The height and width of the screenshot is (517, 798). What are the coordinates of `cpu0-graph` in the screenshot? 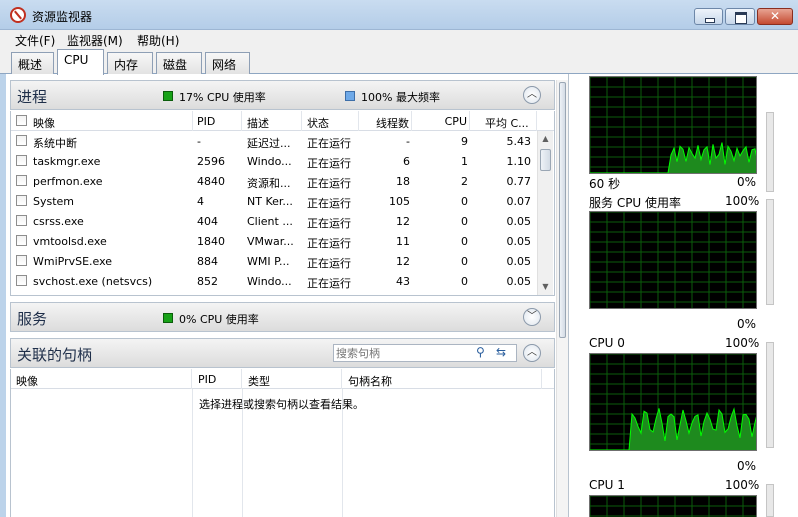 It's located at (673, 402).